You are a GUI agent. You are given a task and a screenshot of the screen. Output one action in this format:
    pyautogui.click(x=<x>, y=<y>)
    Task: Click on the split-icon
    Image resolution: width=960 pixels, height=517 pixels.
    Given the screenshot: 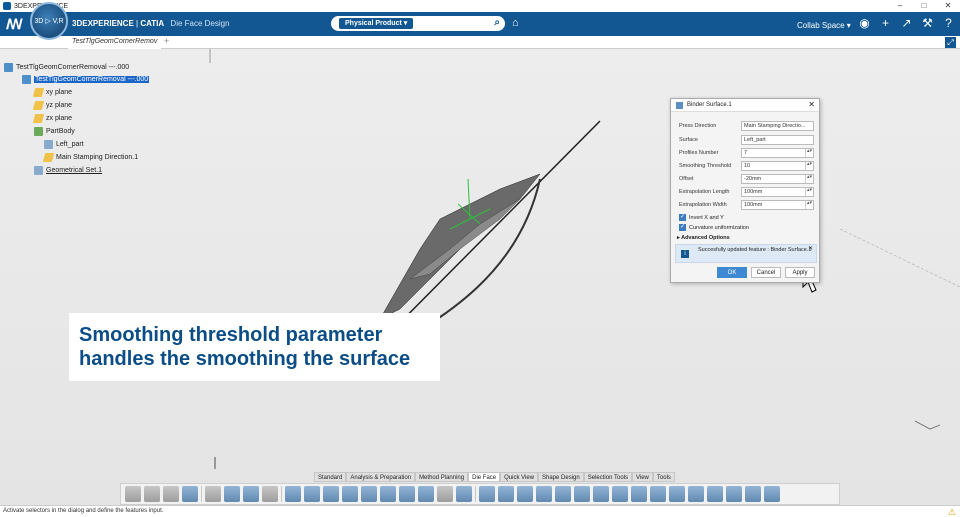 What is the action you would take?
    pyautogui.click(x=506, y=494)
    